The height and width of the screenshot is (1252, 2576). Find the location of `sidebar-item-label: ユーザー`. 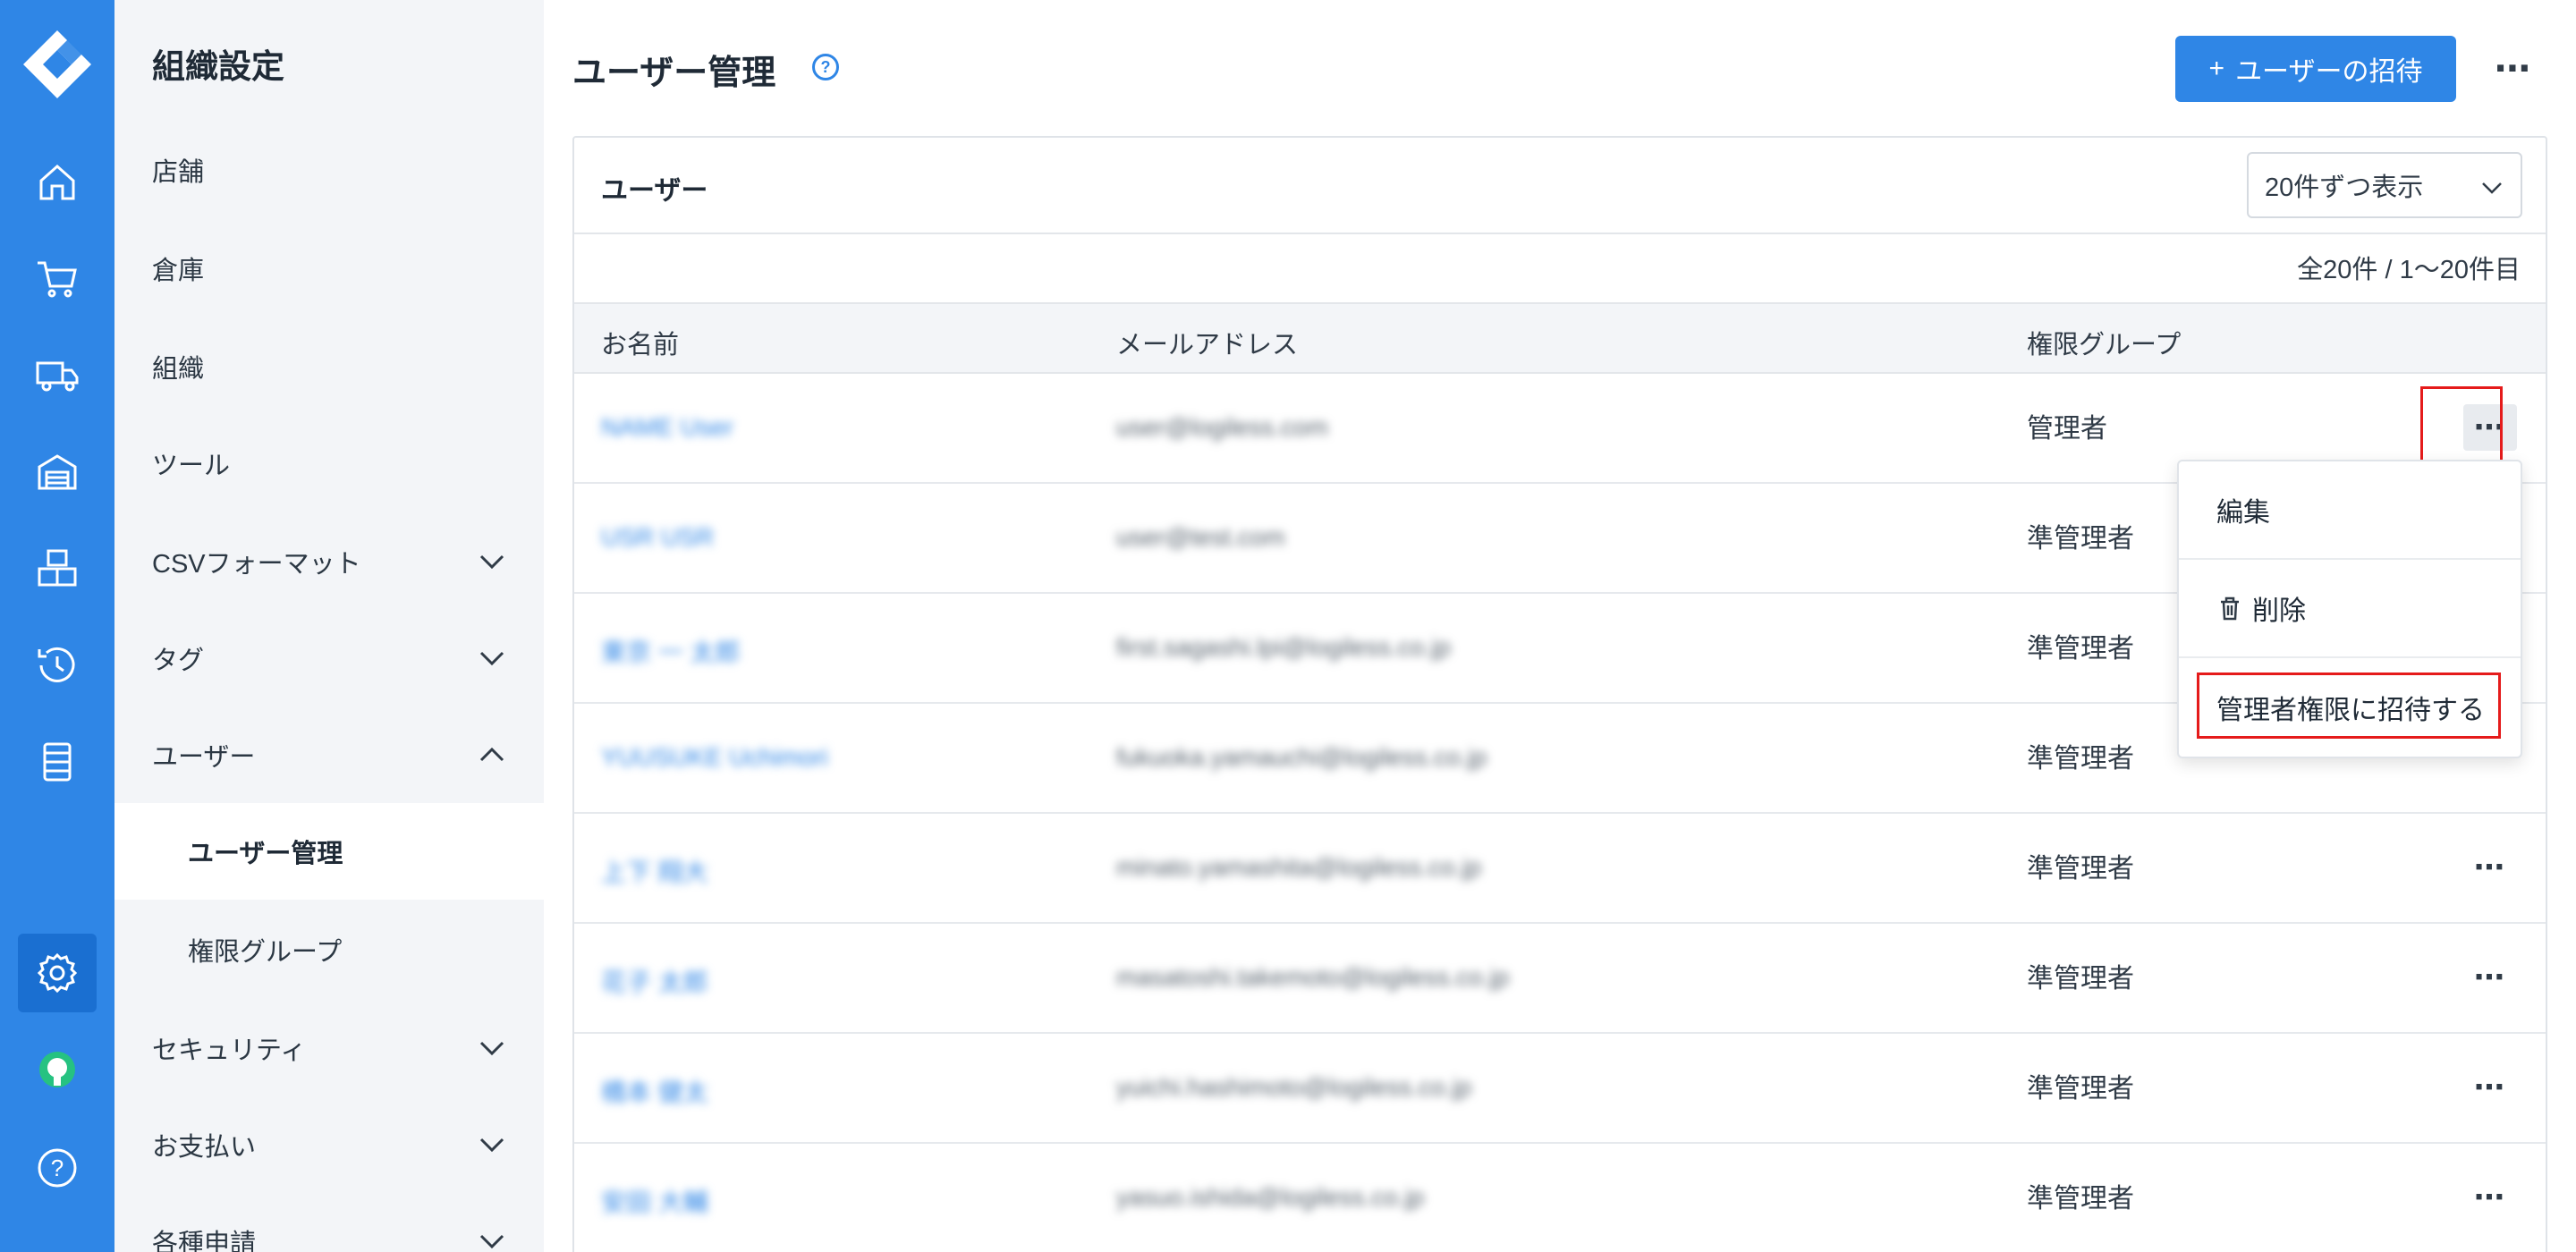

sidebar-item-label: ユーザー is located at coordinates (204, 758).